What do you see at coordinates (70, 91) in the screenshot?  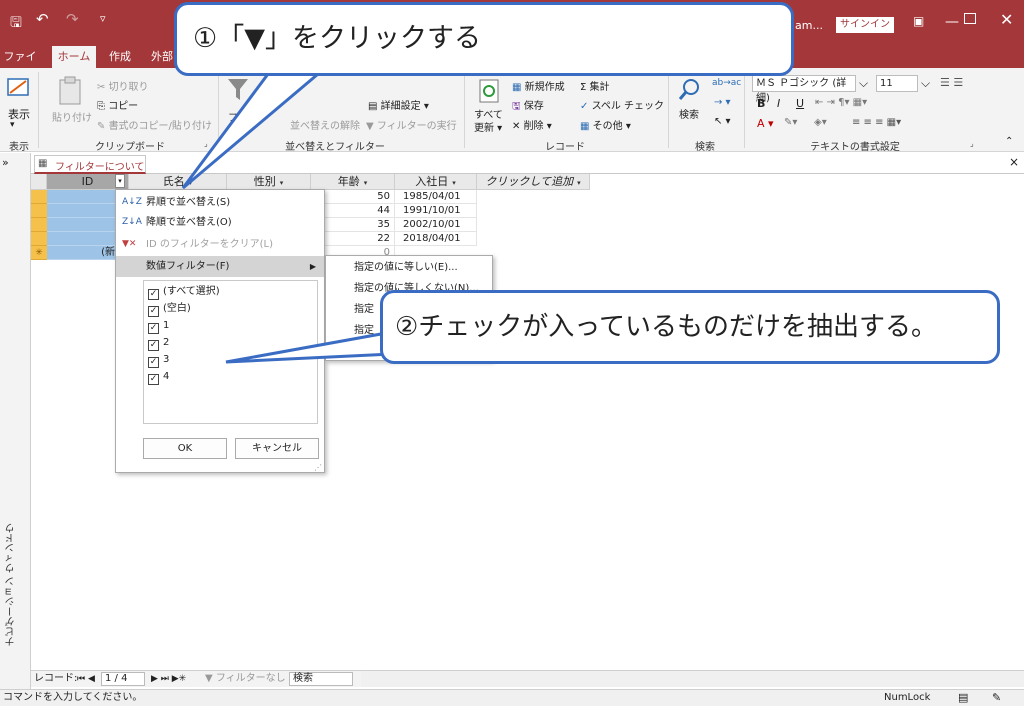 I see `paste-icon` at bounding box center [70, 91].